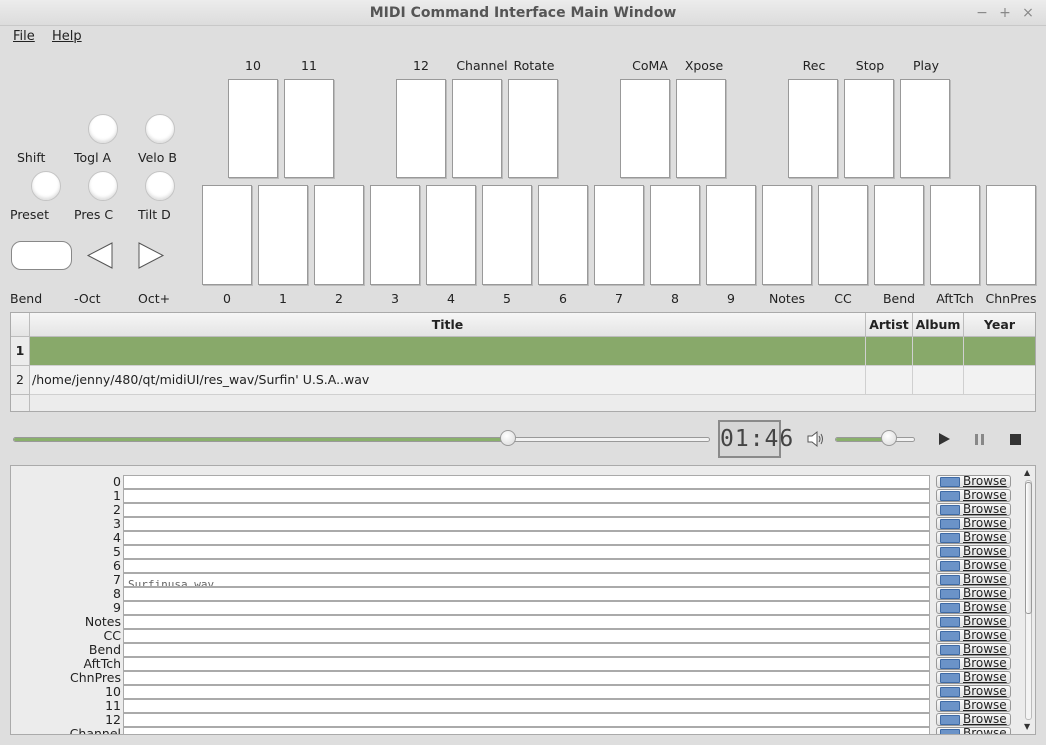 This screenshot has height=745, width=1046. I want to click on pad-afttch, so click(955, 235).